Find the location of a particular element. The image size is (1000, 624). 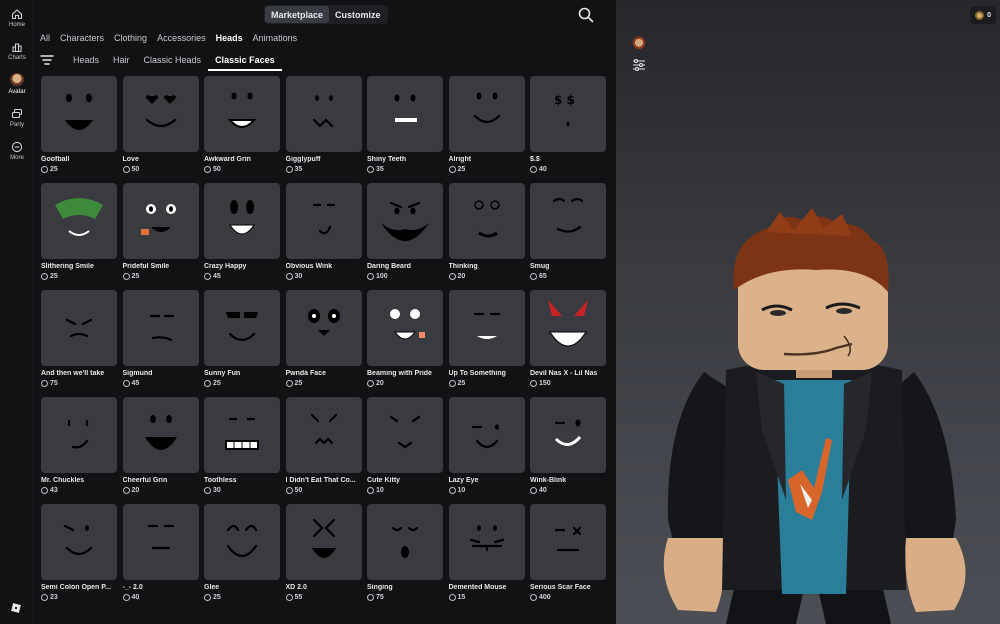

item-card: Cheerful Grin 20 is located at coordinates (160, 450).